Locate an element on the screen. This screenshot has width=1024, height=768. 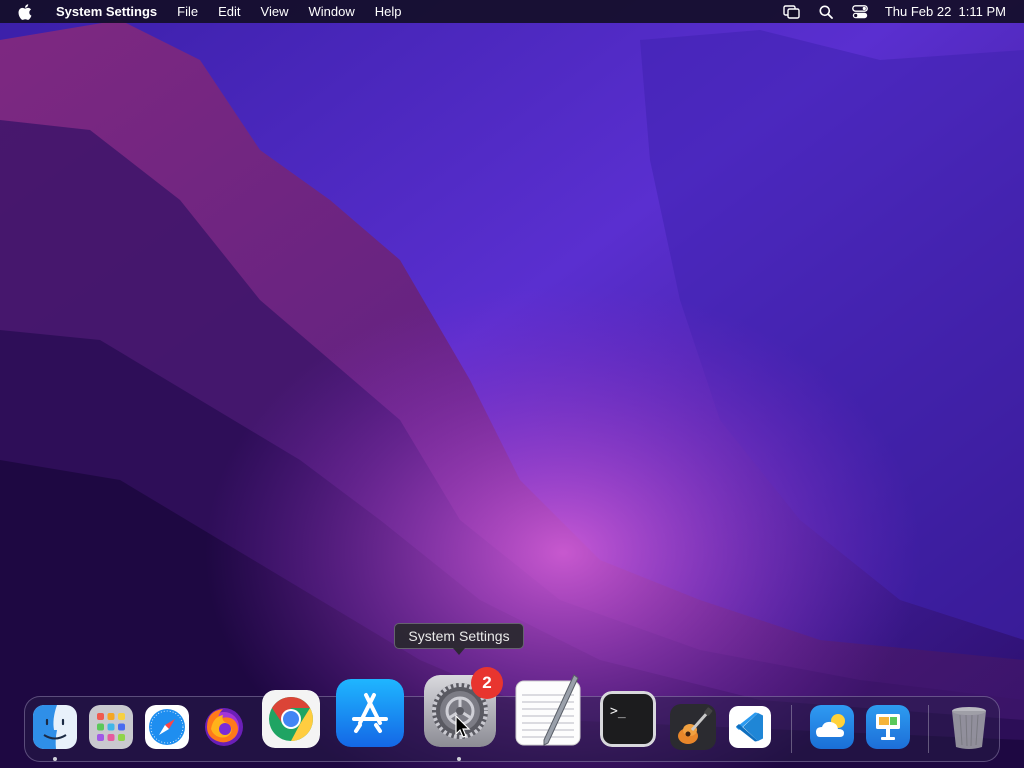
weather-icon is located at coordinates (832, 727).